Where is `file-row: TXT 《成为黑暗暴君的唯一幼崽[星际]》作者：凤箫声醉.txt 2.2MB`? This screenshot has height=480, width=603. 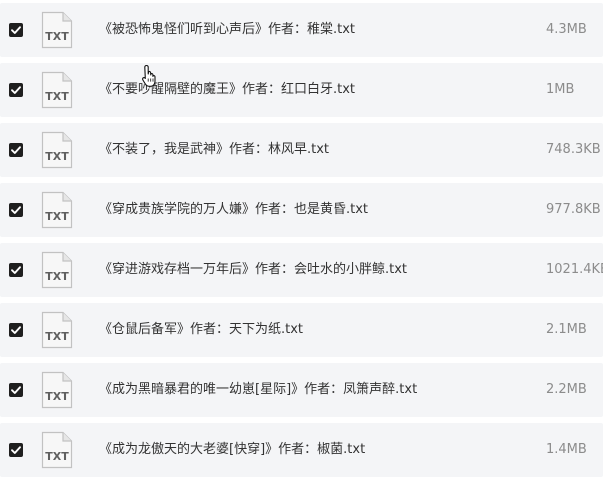
file-row: TXT 《成为黑暗暴君的唯一幼崽[星际]》作者：凤箫声醉.txt 2.2MB is located at coordinates (301, 390).